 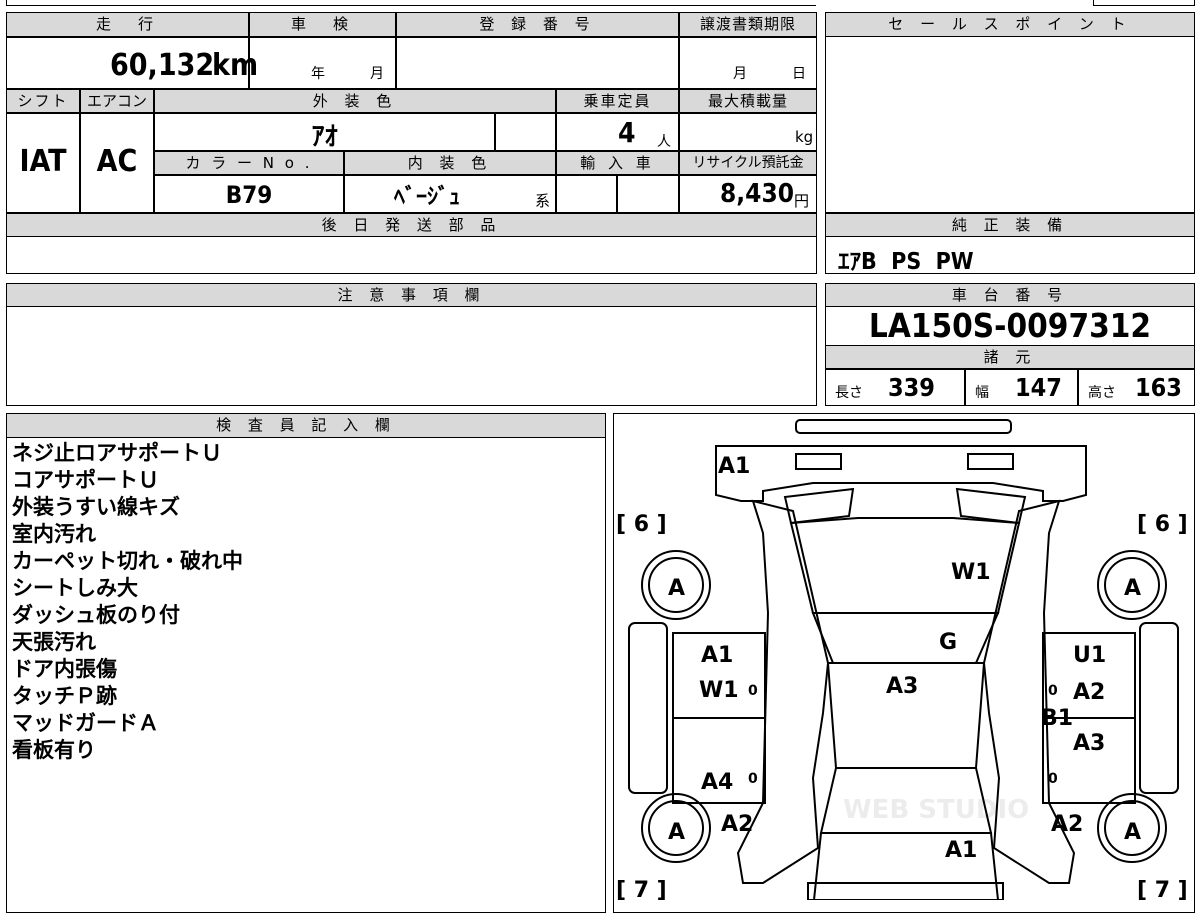 What do you see at coordinates (96, 507) in the screenshot?
I see `inspector-note: 外装うすい線キズ` at bounding box center [96, 507].